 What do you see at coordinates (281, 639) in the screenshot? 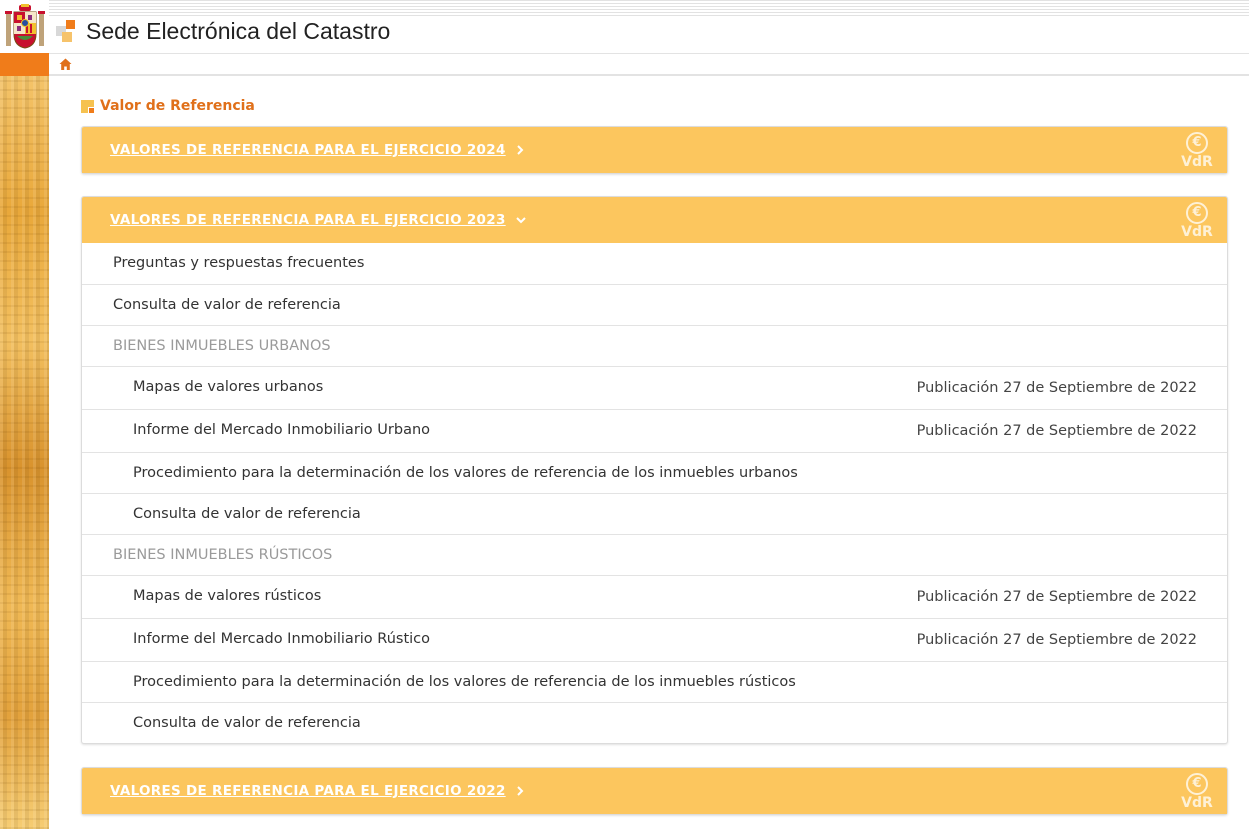
I see `item-label: Informe del Mercado Inmobiliario Rústico` at bounding box center [281, 639].